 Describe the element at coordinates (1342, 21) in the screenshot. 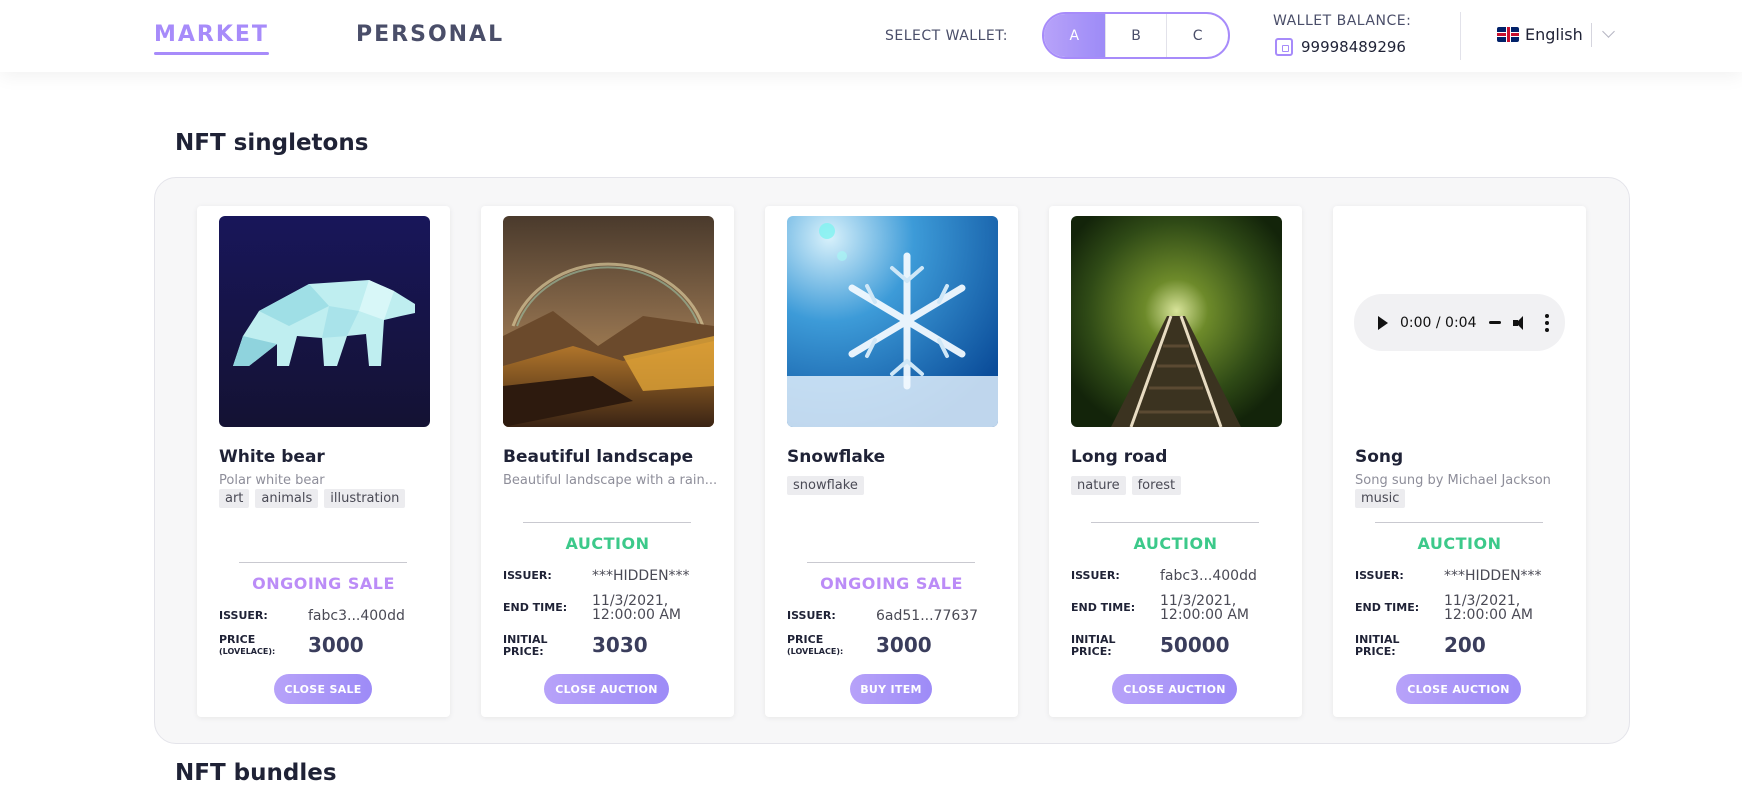

I see `wallet-balance-label: WALLET BALANCE:` at that location.